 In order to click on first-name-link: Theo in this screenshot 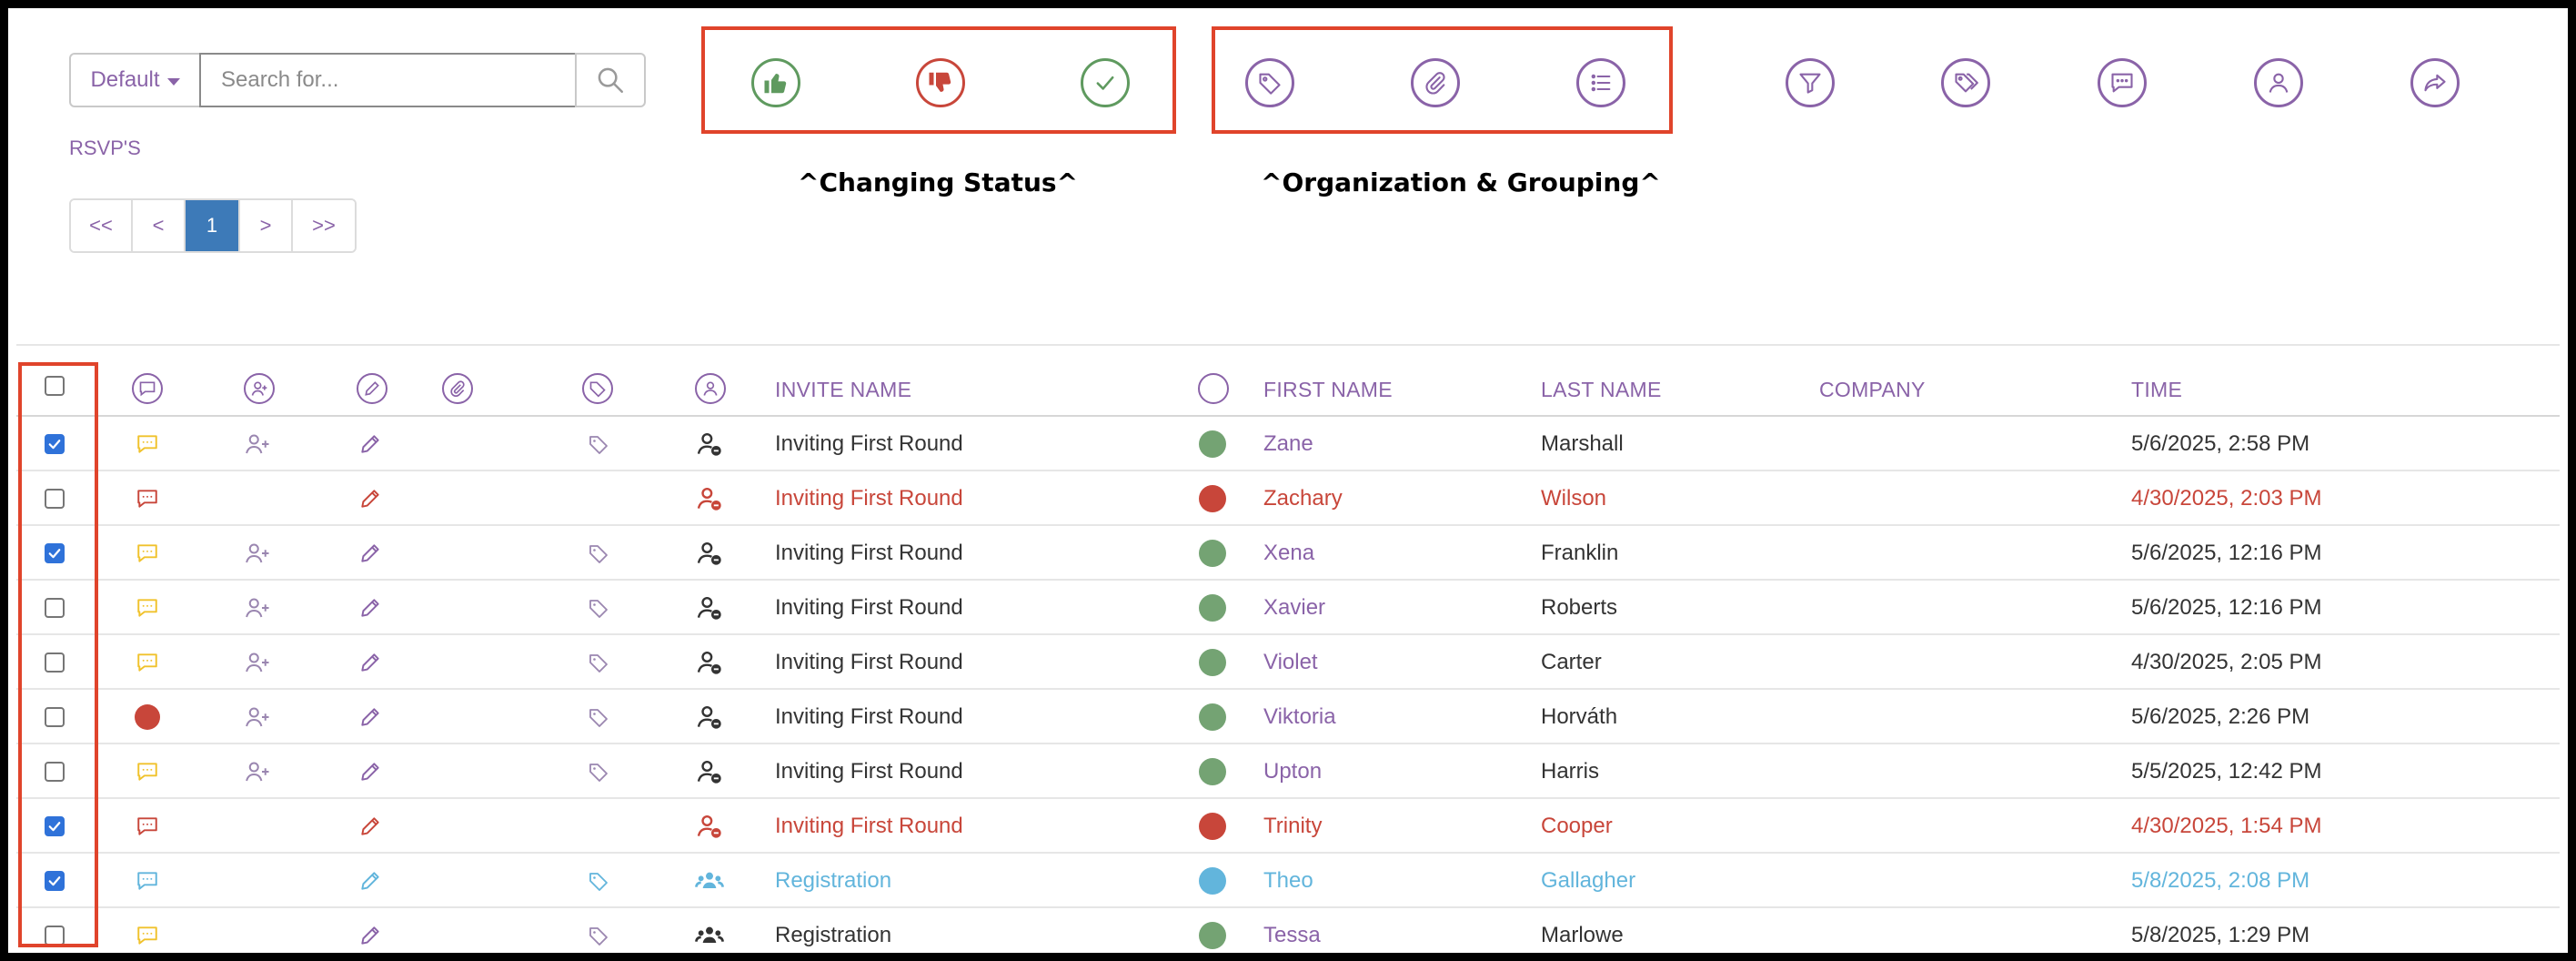, I will do `click(1288, 881)`.